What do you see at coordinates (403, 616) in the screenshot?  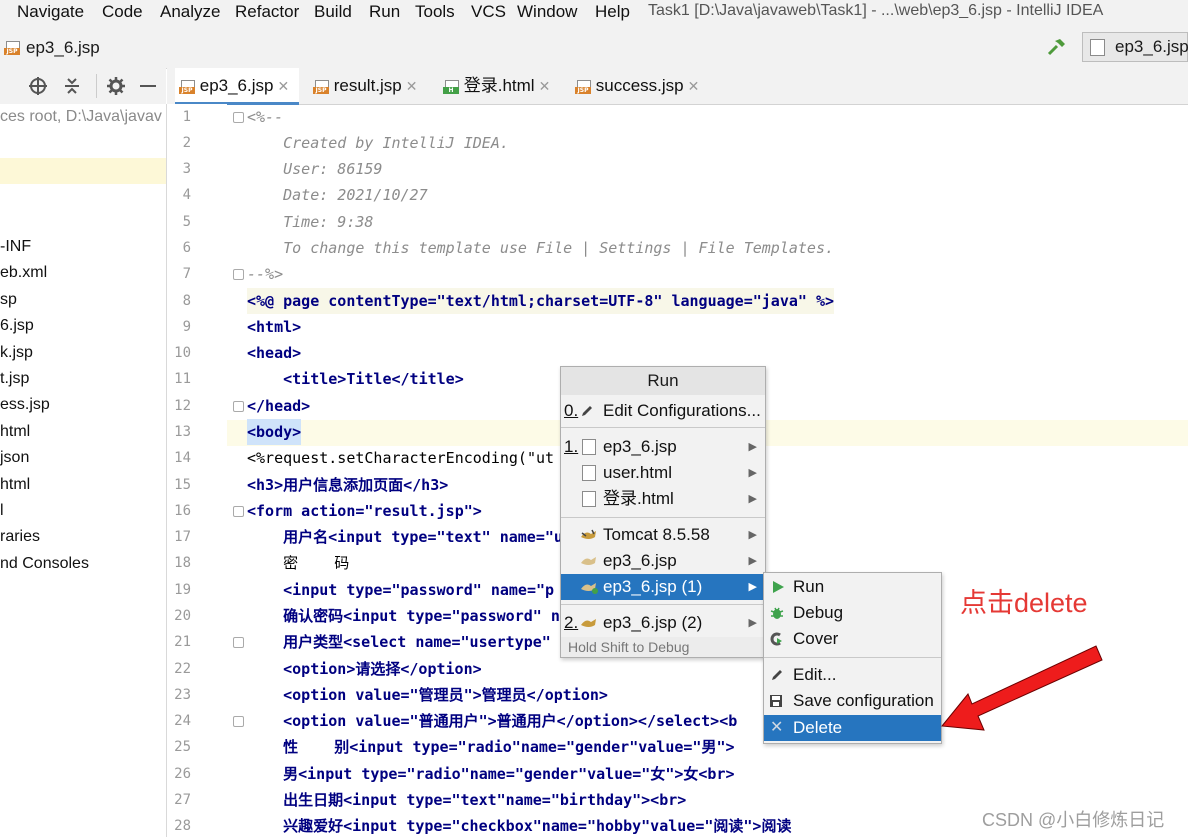 I see `code-line: 确认密码<input type="password" n` at bounding box center [403, 616].